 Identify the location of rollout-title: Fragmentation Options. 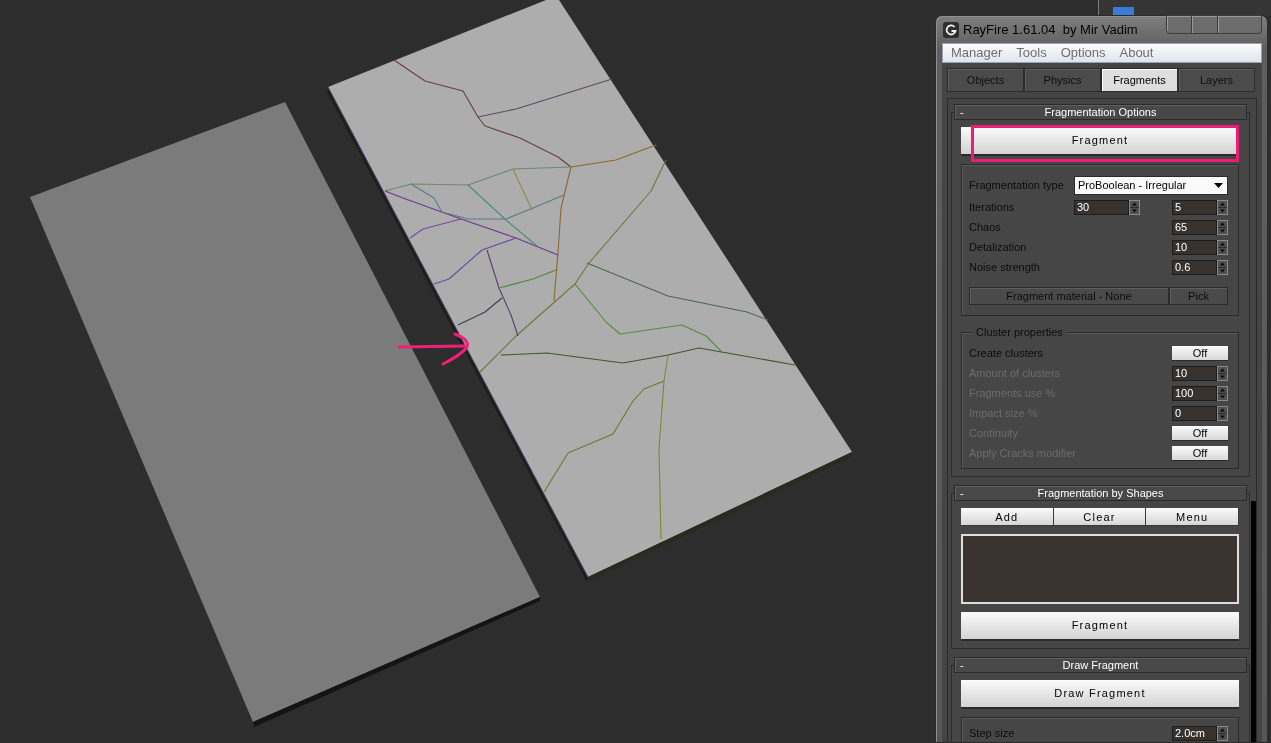
(1100, 112).